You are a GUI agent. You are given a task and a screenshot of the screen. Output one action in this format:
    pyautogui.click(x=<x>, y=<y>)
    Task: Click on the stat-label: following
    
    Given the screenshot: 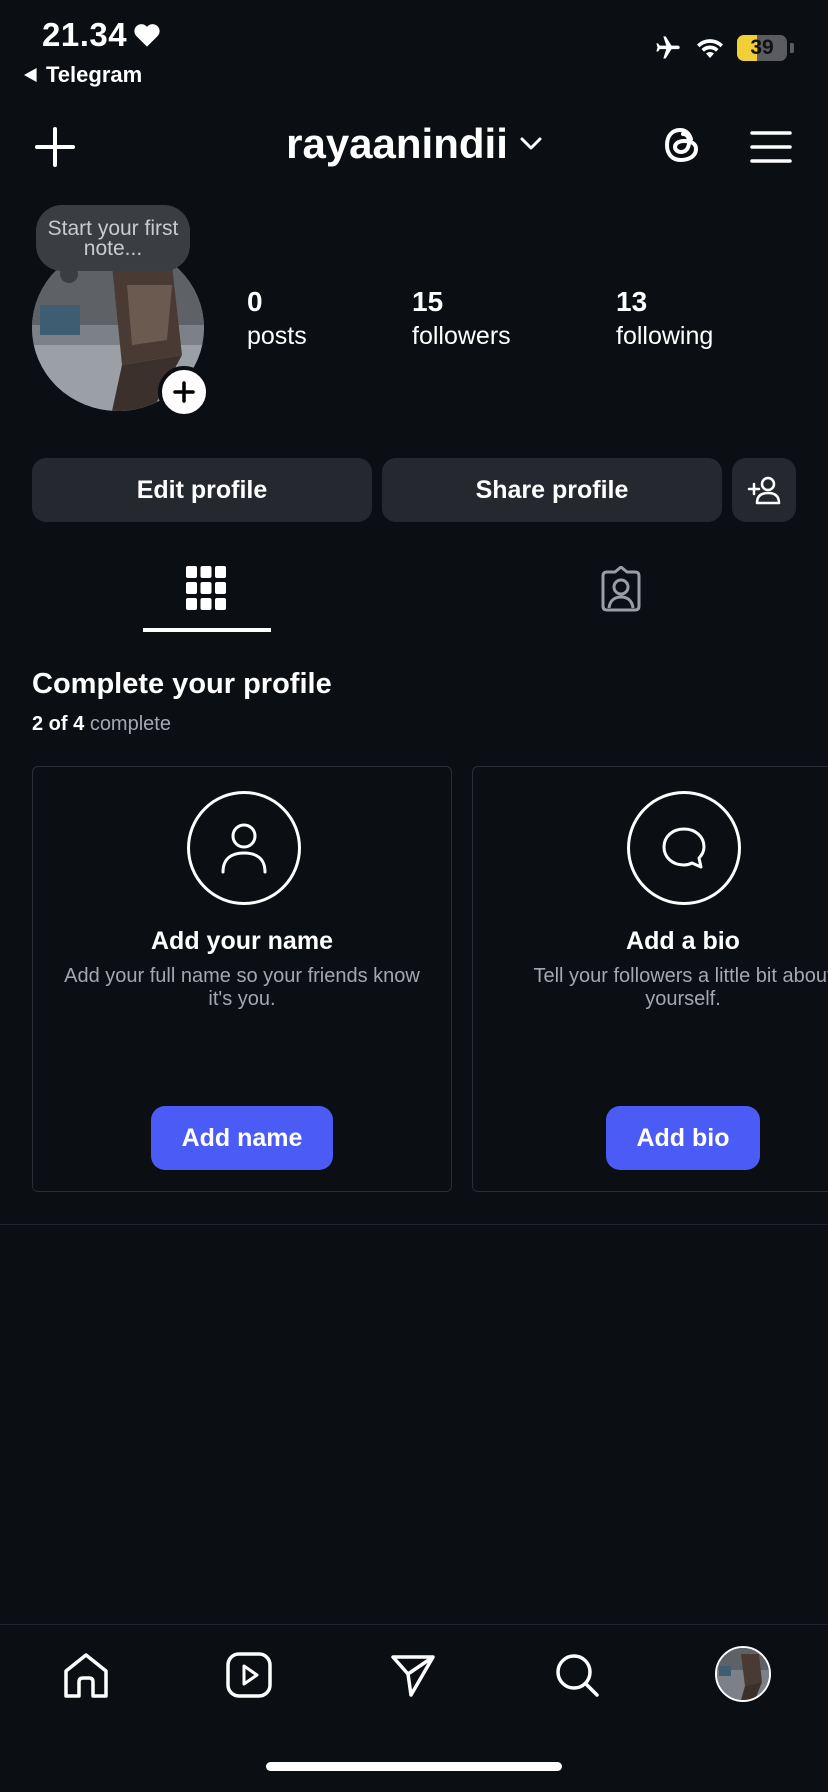 What is the action you would take?
    pyautogui.click(x=665, y=336)
    